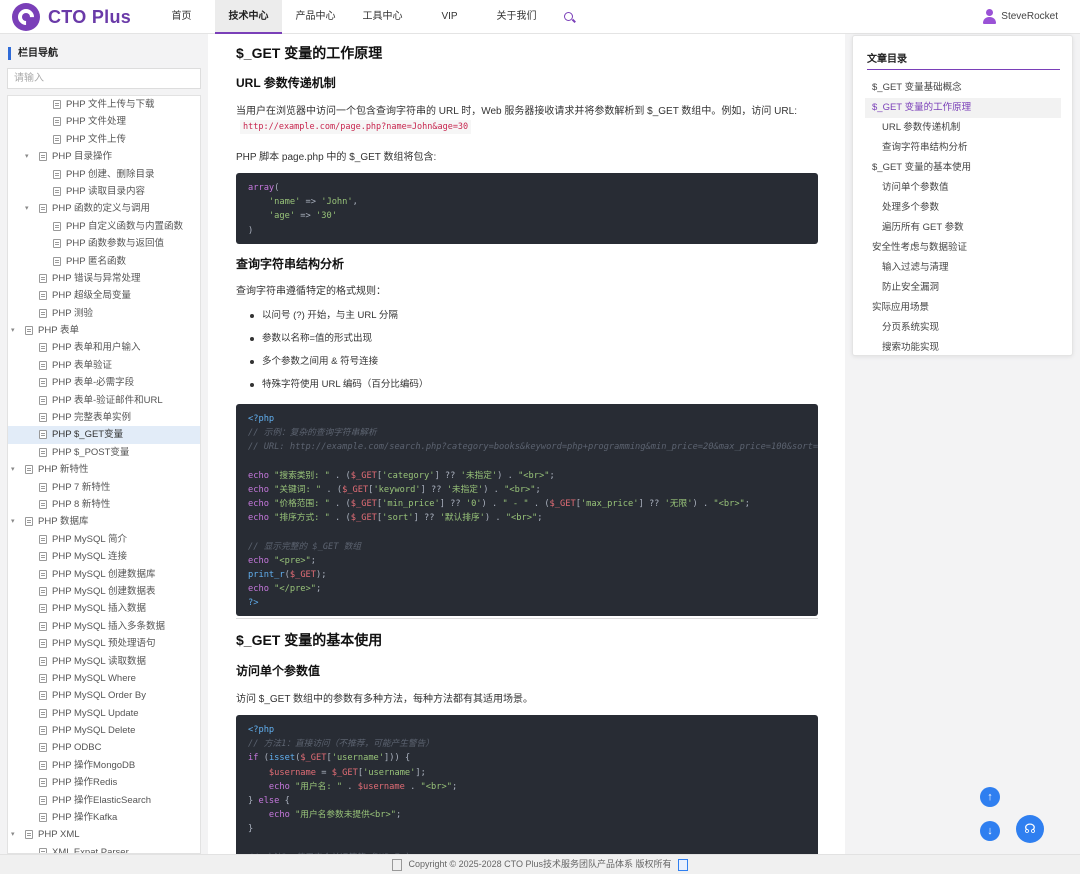 The height and width of the screenshot is (874, 1080). Describe the element at coordinates (104, 191) in the screenshot. I see `sidebar-tree-item: PHP 读取目录内容` at that location.